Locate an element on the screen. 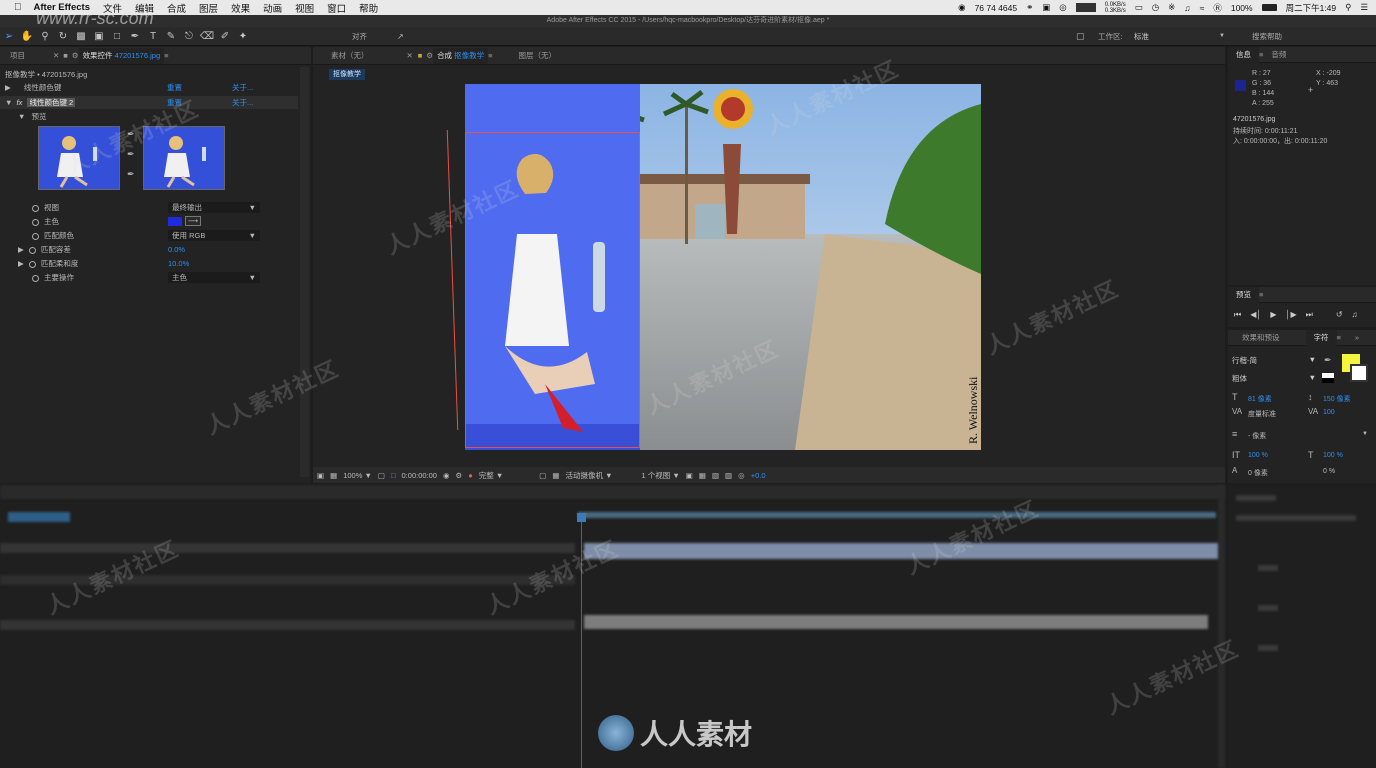 The image size is (1376, 768). match-colors-dropdown: 使用 RGB ▼ is located at coordinates (214, 235).